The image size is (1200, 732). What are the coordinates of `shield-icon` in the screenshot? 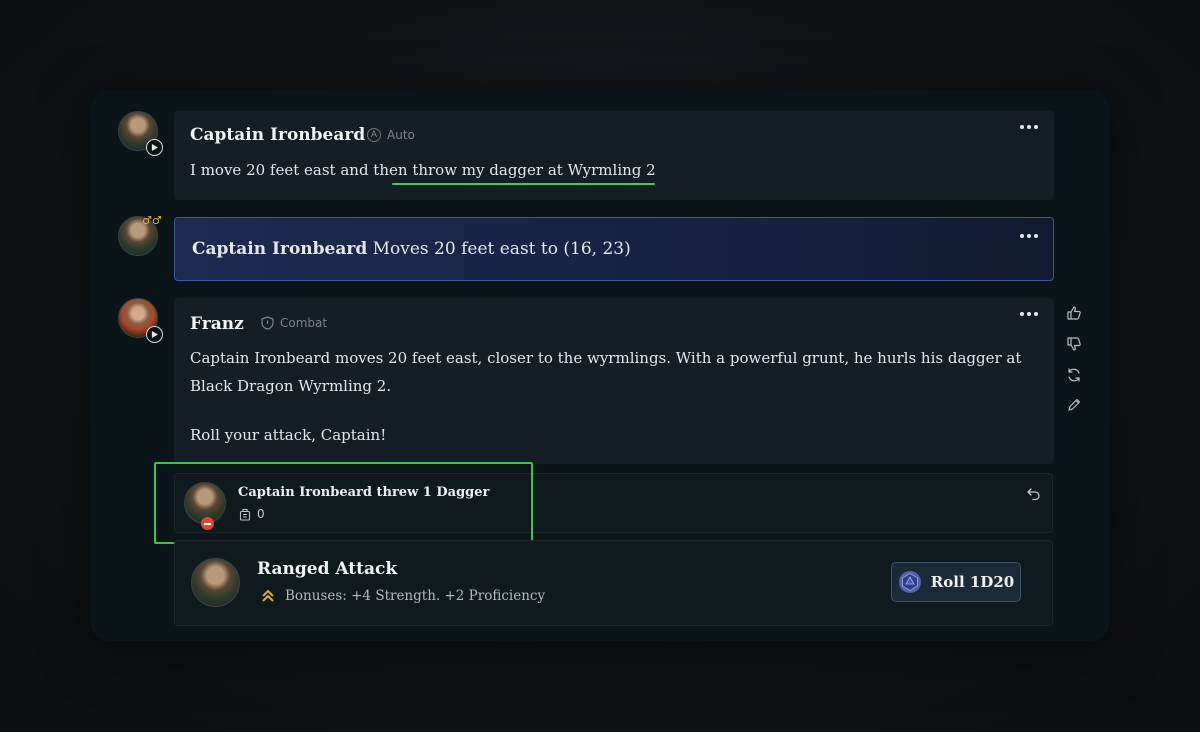 It's located at (267, 323).